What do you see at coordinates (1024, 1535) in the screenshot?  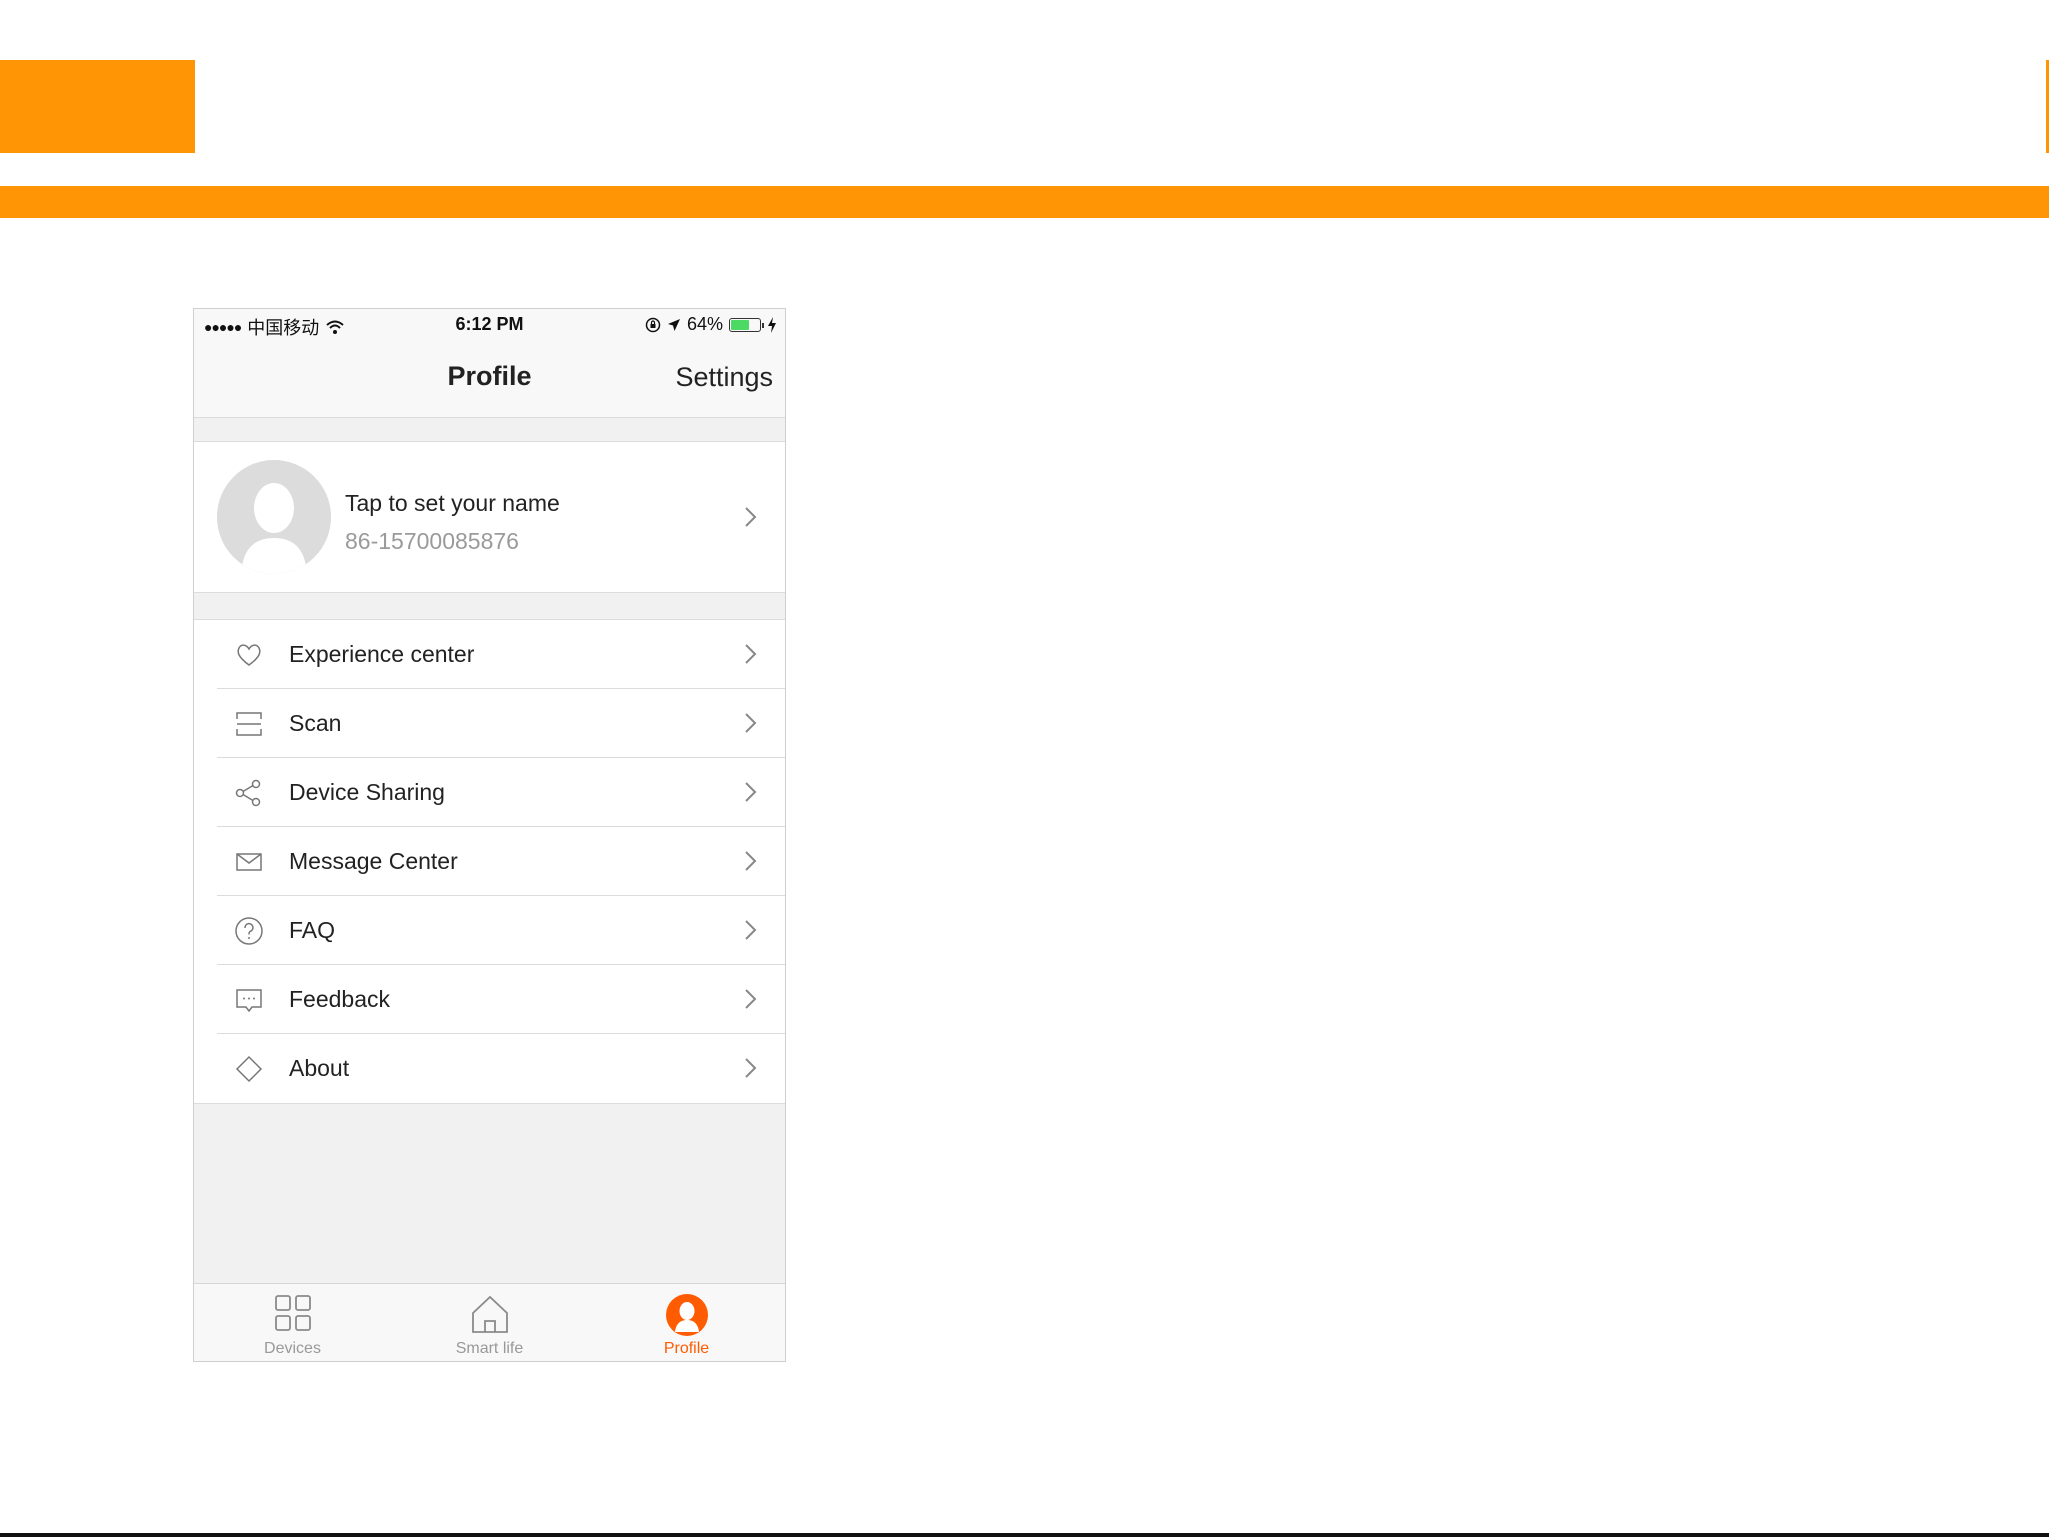 I see `bottom-rule` at bounding box center [1024, 1535].